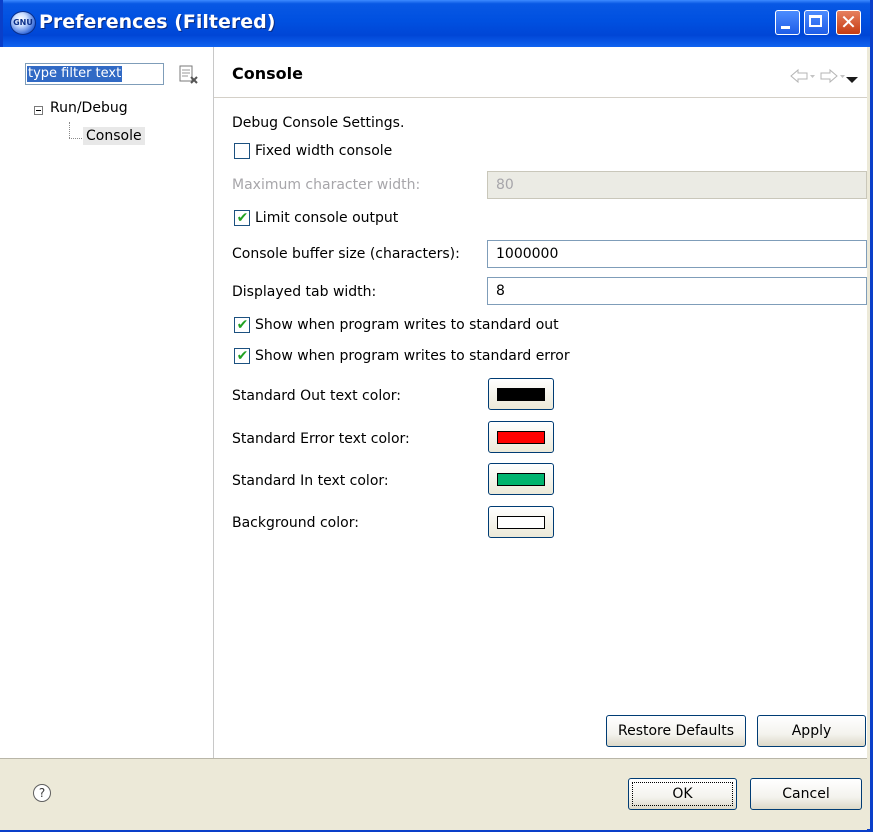 This screenshot has height=832, width=873. Describe the element at coordinates (114, 136) in the screenshot. I see `tree-item-console: Console` at that location.